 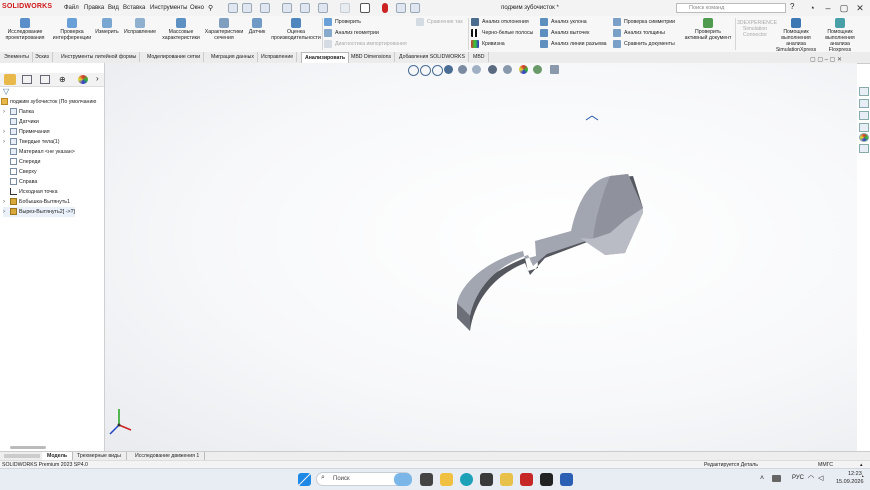 What do you see at coordinates (812, 8) in the screenshot?
I see `user-icon: ◔` at bounding box center [812, 8].